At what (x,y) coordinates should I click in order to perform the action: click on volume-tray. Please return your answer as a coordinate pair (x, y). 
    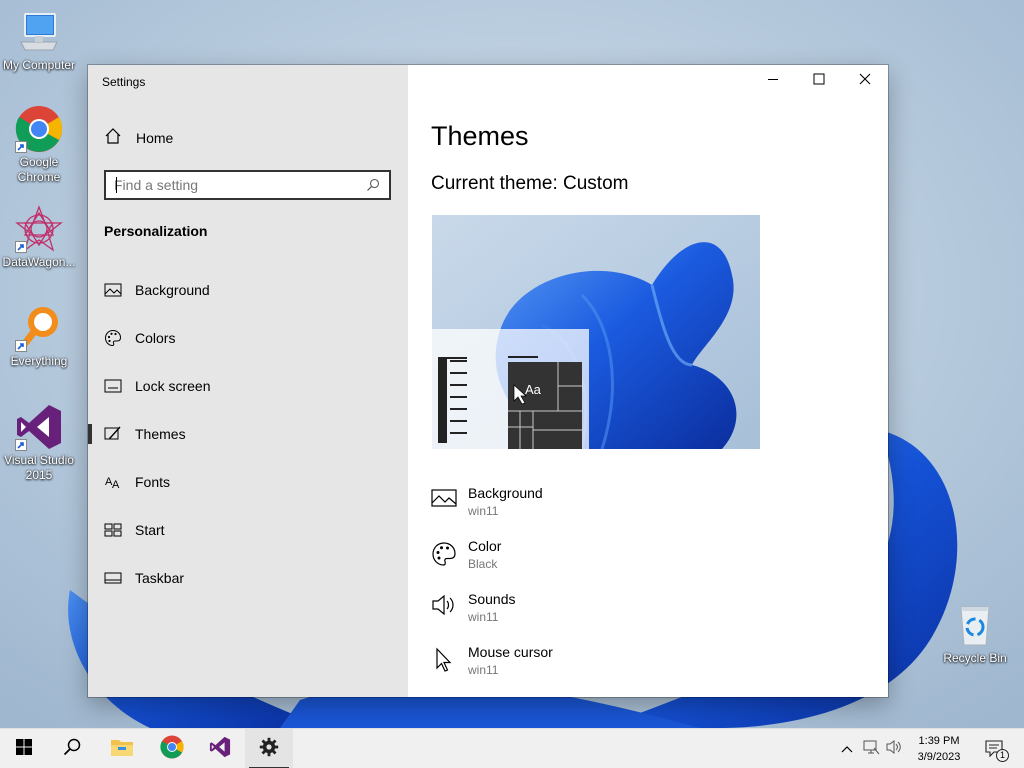
    Looking at the image, I should click on (894, 749).